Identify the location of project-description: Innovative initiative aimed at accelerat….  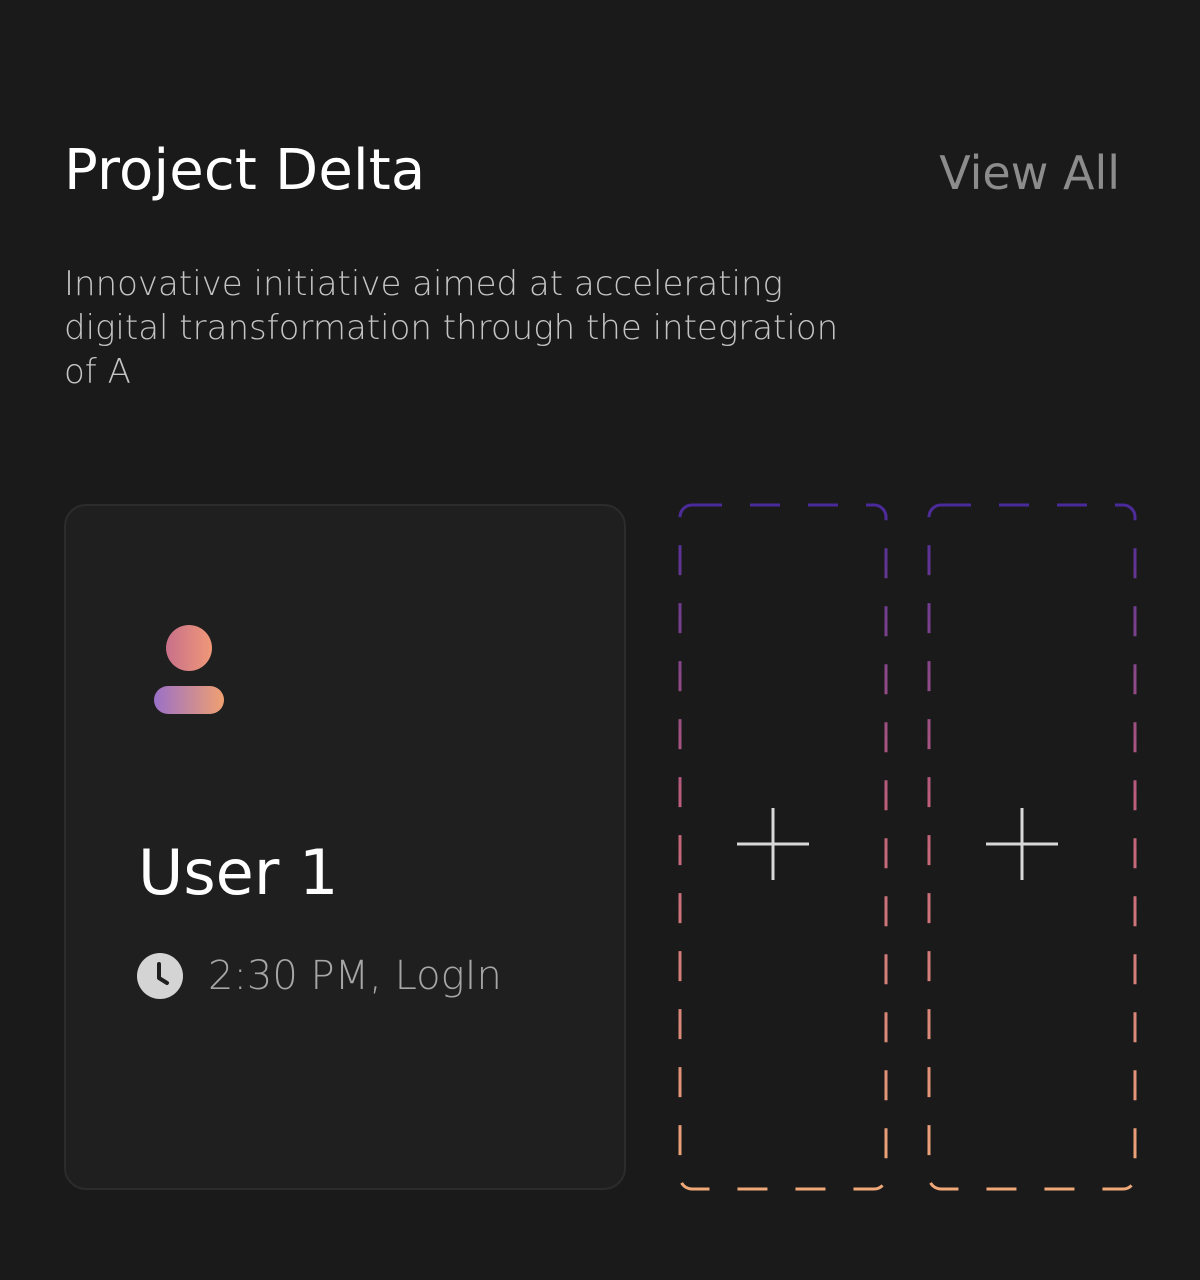
(451, 328).